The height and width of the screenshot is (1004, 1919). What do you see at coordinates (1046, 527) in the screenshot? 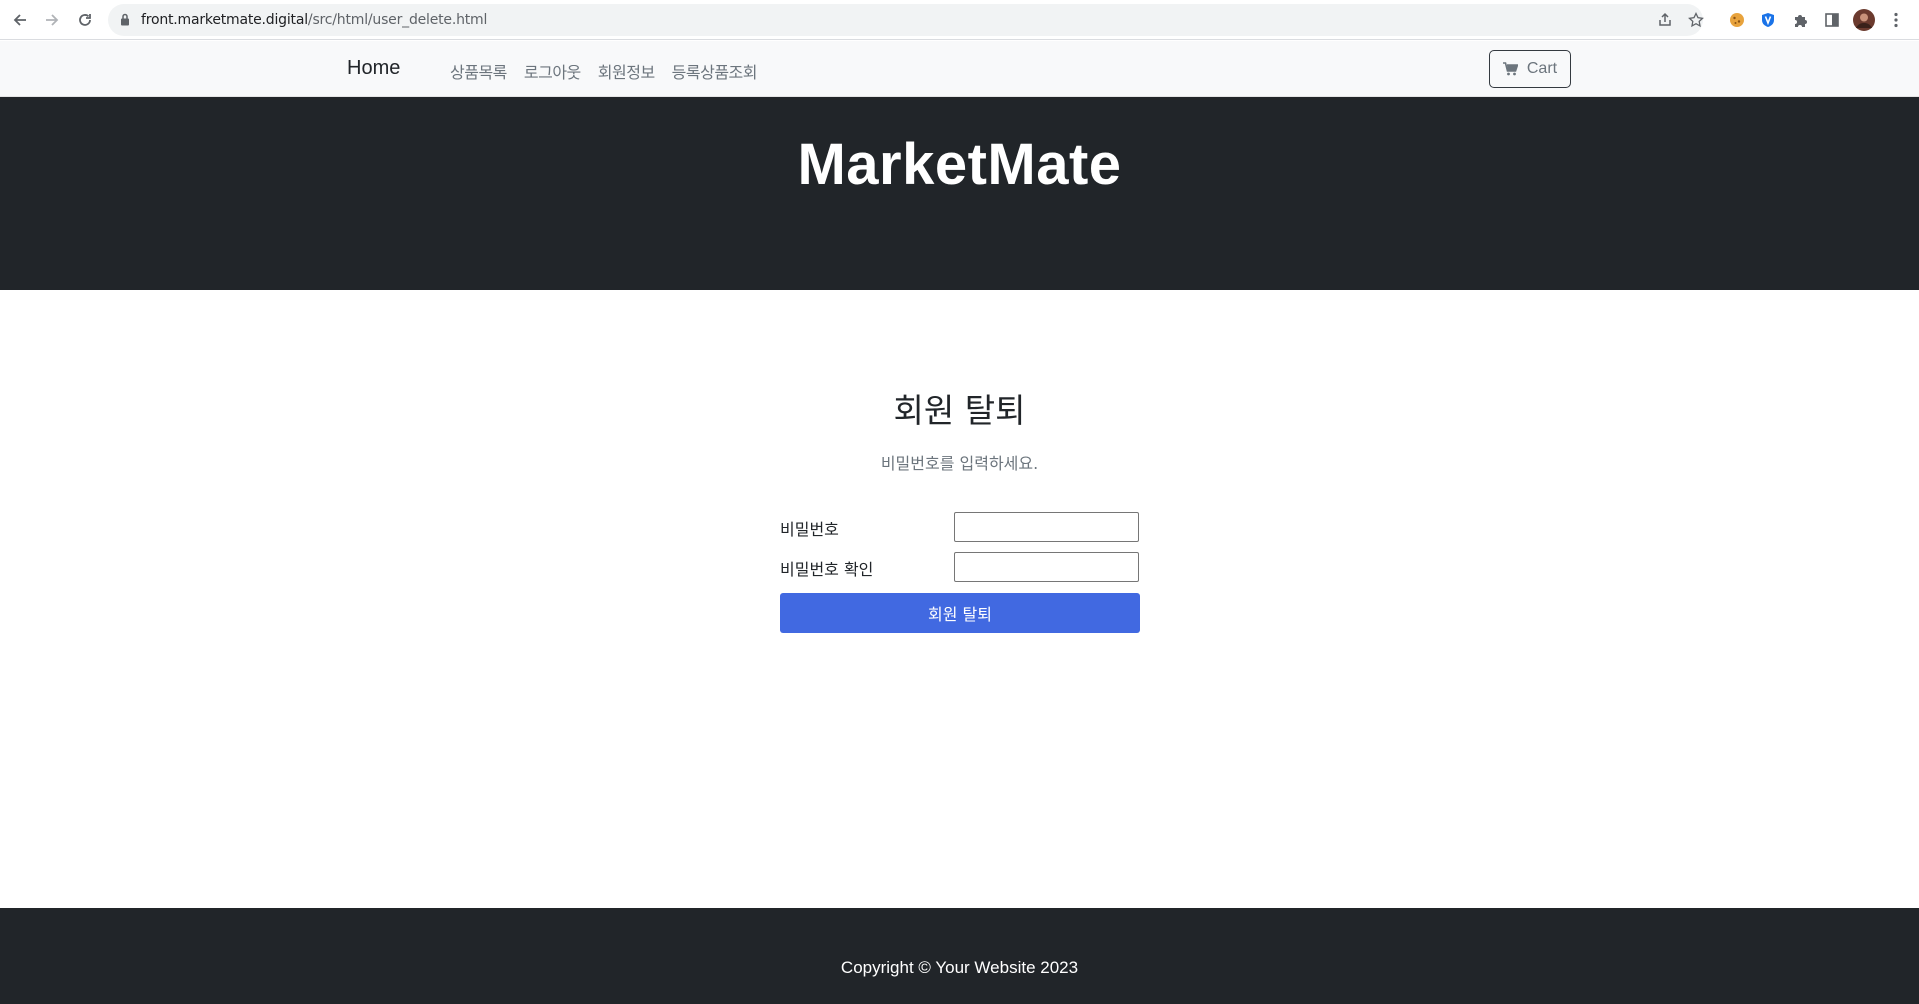
I see `password-input` at bounding box center [1046, 527].